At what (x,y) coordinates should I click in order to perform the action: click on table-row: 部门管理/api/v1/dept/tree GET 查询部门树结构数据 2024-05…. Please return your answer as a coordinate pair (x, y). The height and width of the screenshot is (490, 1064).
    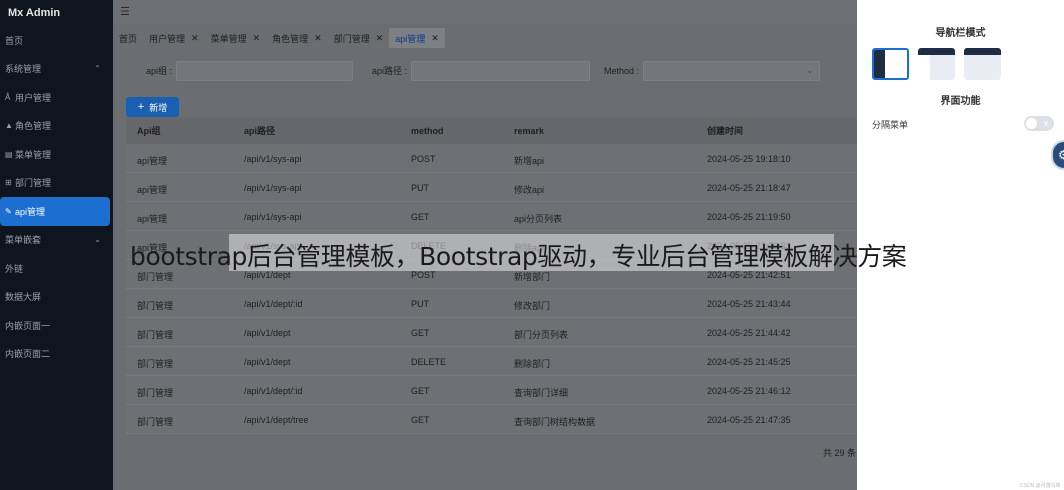
    Looking at the image, I should click on (491, 419).